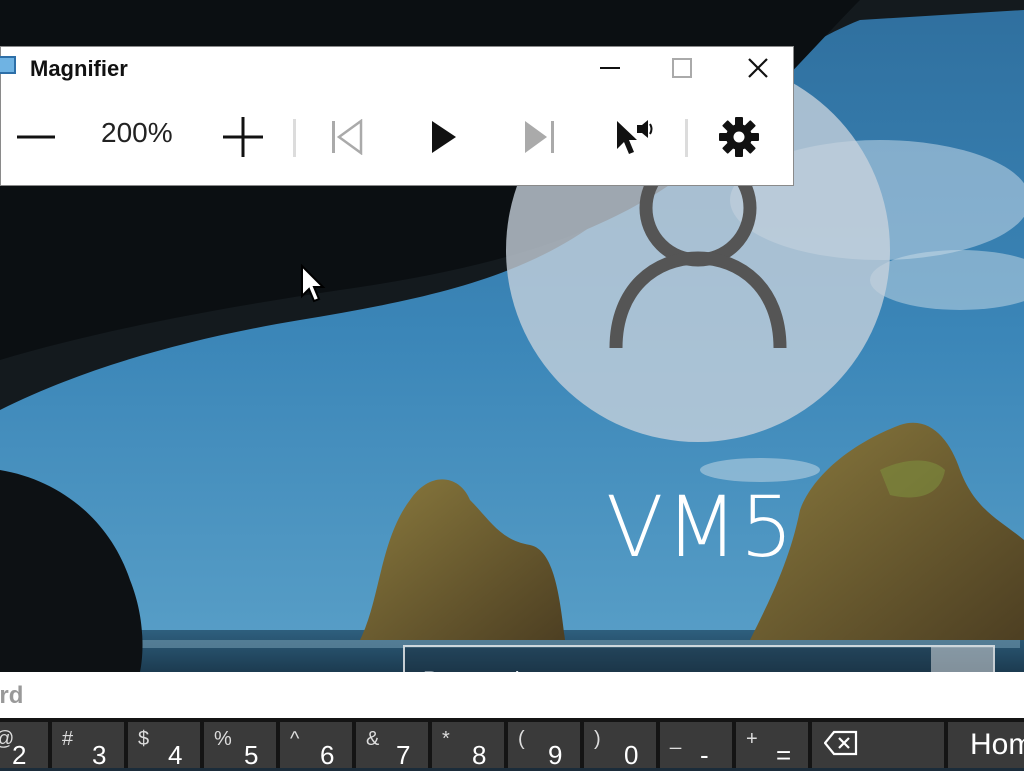 The width and height of the screenshot is (1024, 771). I want to click on magnifier-window: Magnifier 200%, so click(397, 116).